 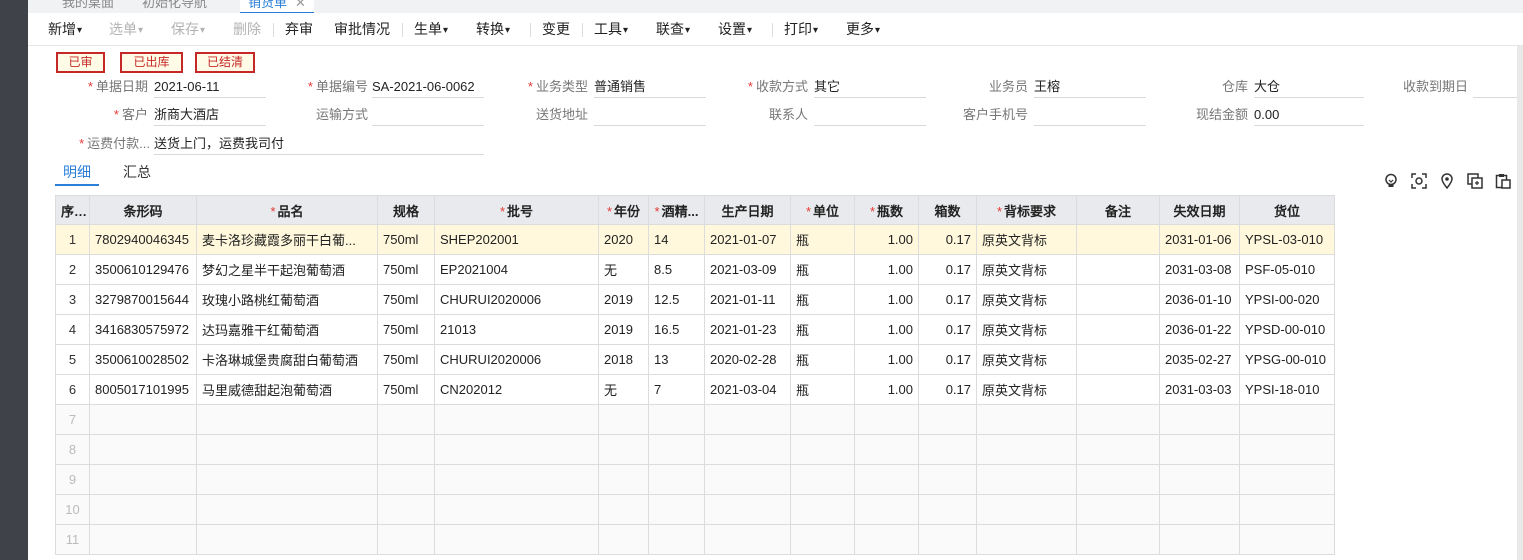 What do you see at coordinates (673, 29) in the screenshot?
I see `linked-query-button: 联查▾` at bounding box center [673, 29].